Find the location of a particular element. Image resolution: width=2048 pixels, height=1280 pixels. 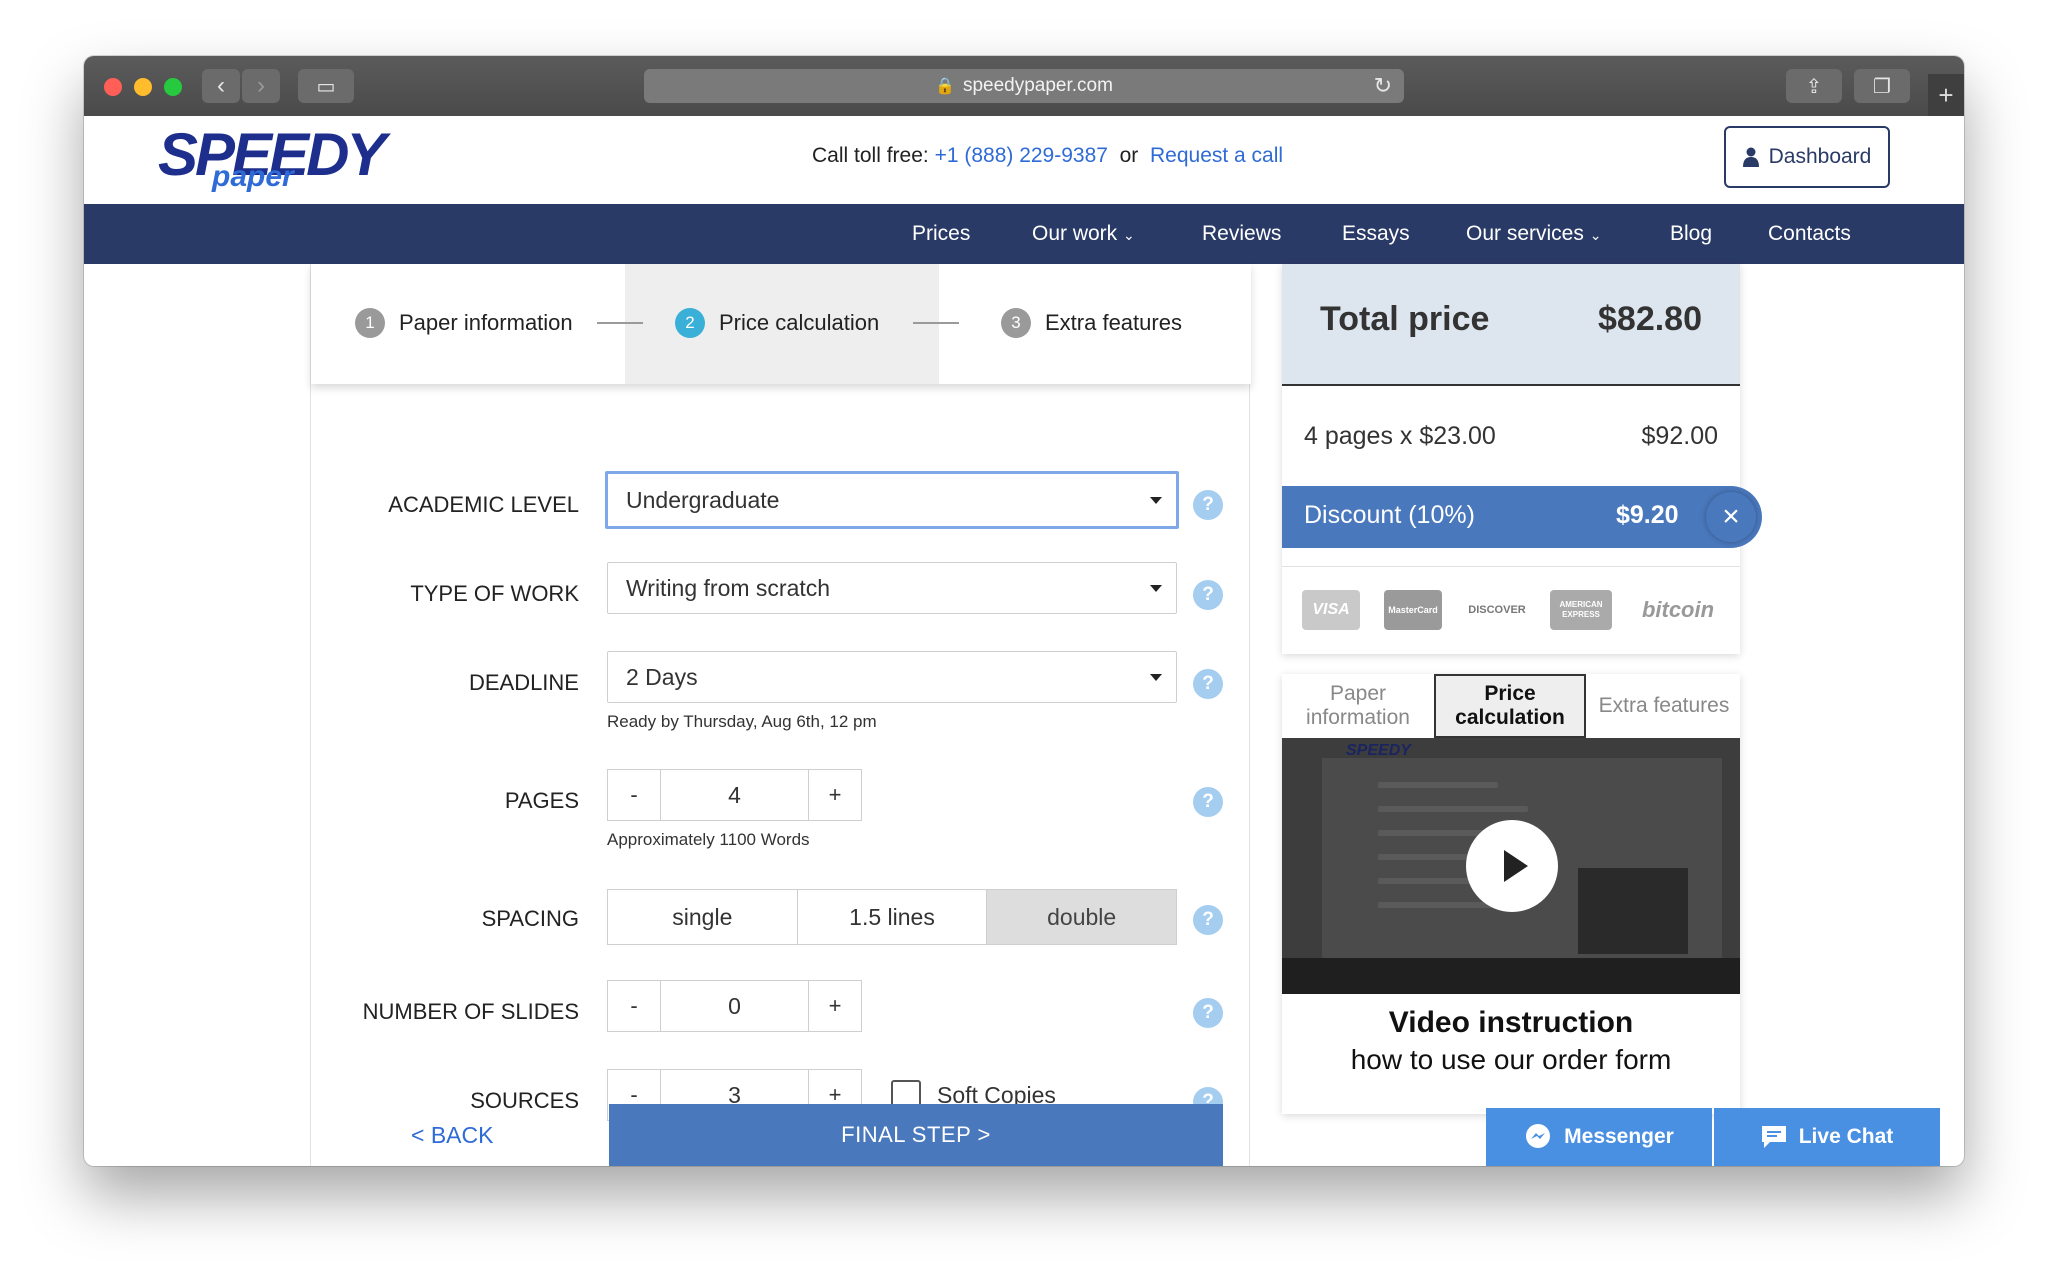

live-chat-button: Live Chat is located at coordinates (1827, 1137).